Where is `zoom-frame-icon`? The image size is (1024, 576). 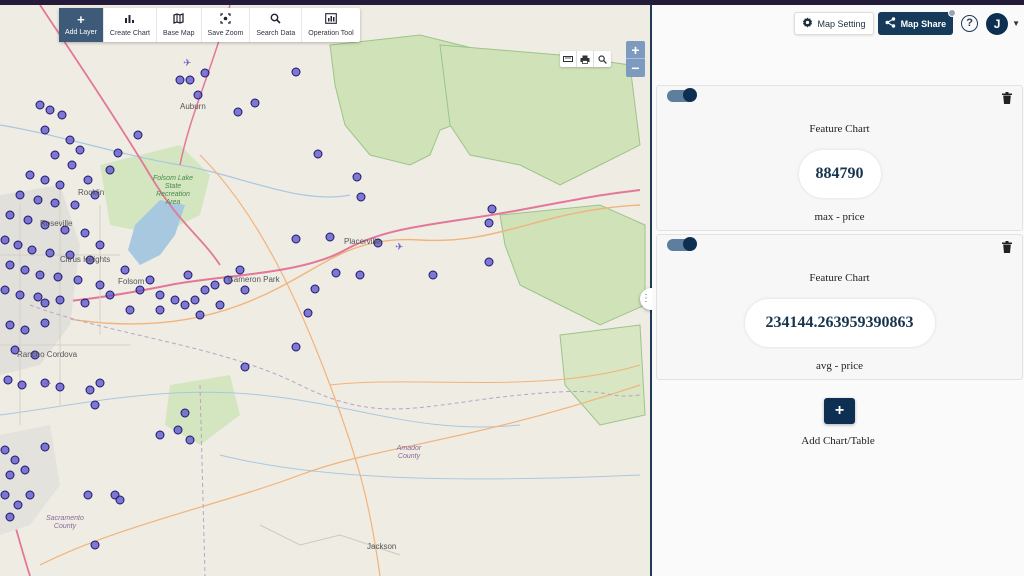 zoom-frame-icon is located at coordinates (225, 20).